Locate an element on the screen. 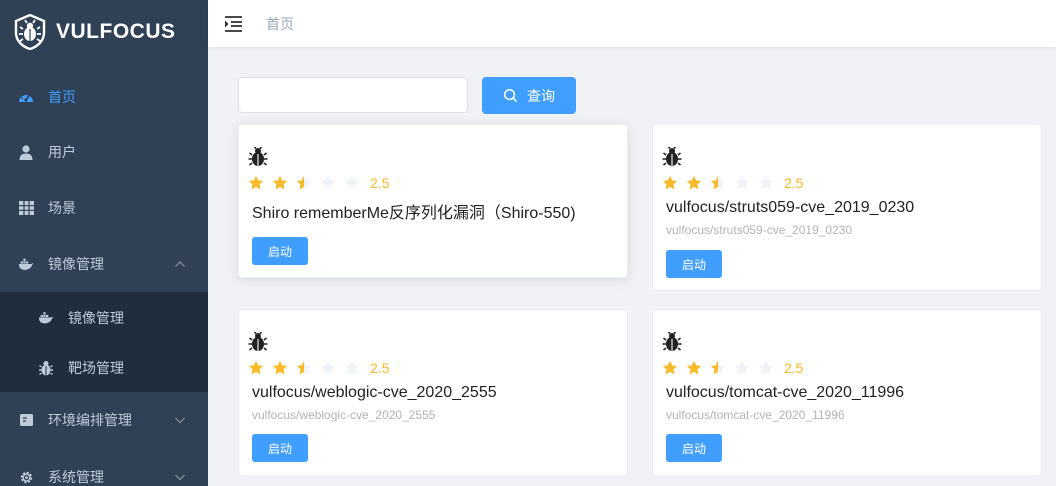 The height and width of the screenshot is (486, 1056). app-title: VULFOCUS is located at coordinates (116, 31).